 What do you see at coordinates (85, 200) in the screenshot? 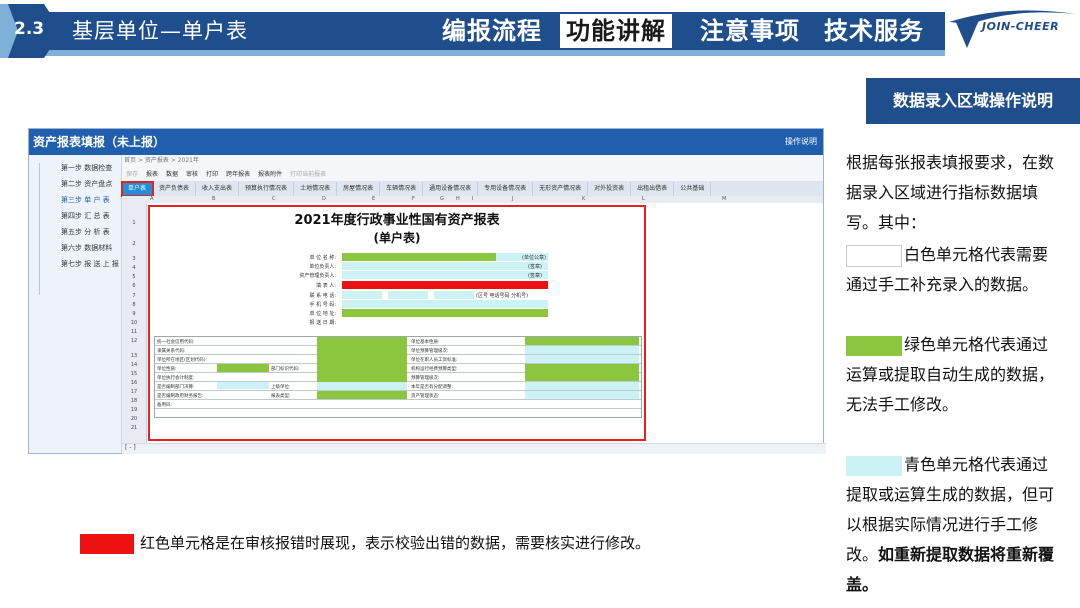
I see `sidebar-item-single-report: 第三步 单 户 表` at bounding box center [85, 200].